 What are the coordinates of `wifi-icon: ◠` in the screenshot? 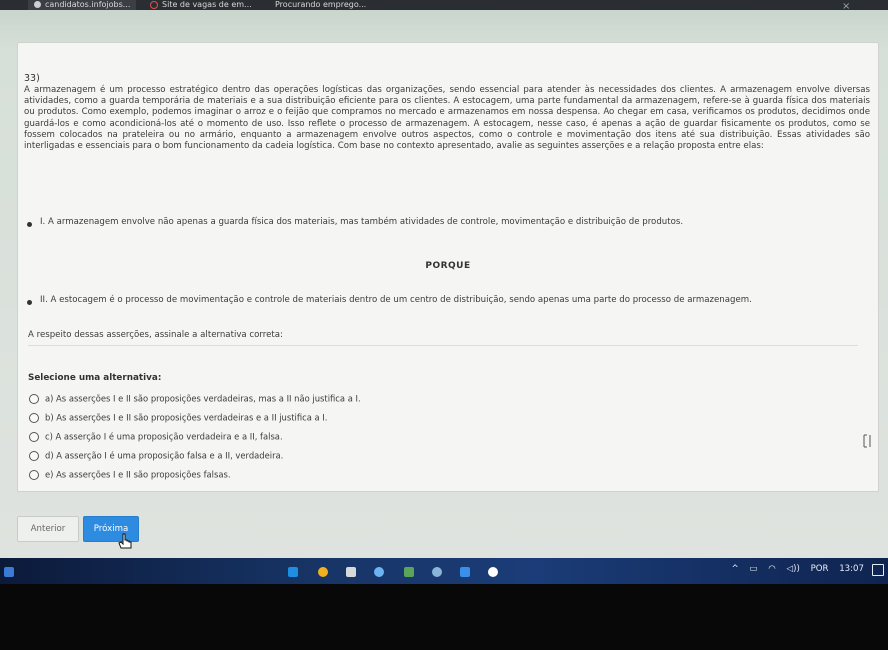 It's located at (772, 569).